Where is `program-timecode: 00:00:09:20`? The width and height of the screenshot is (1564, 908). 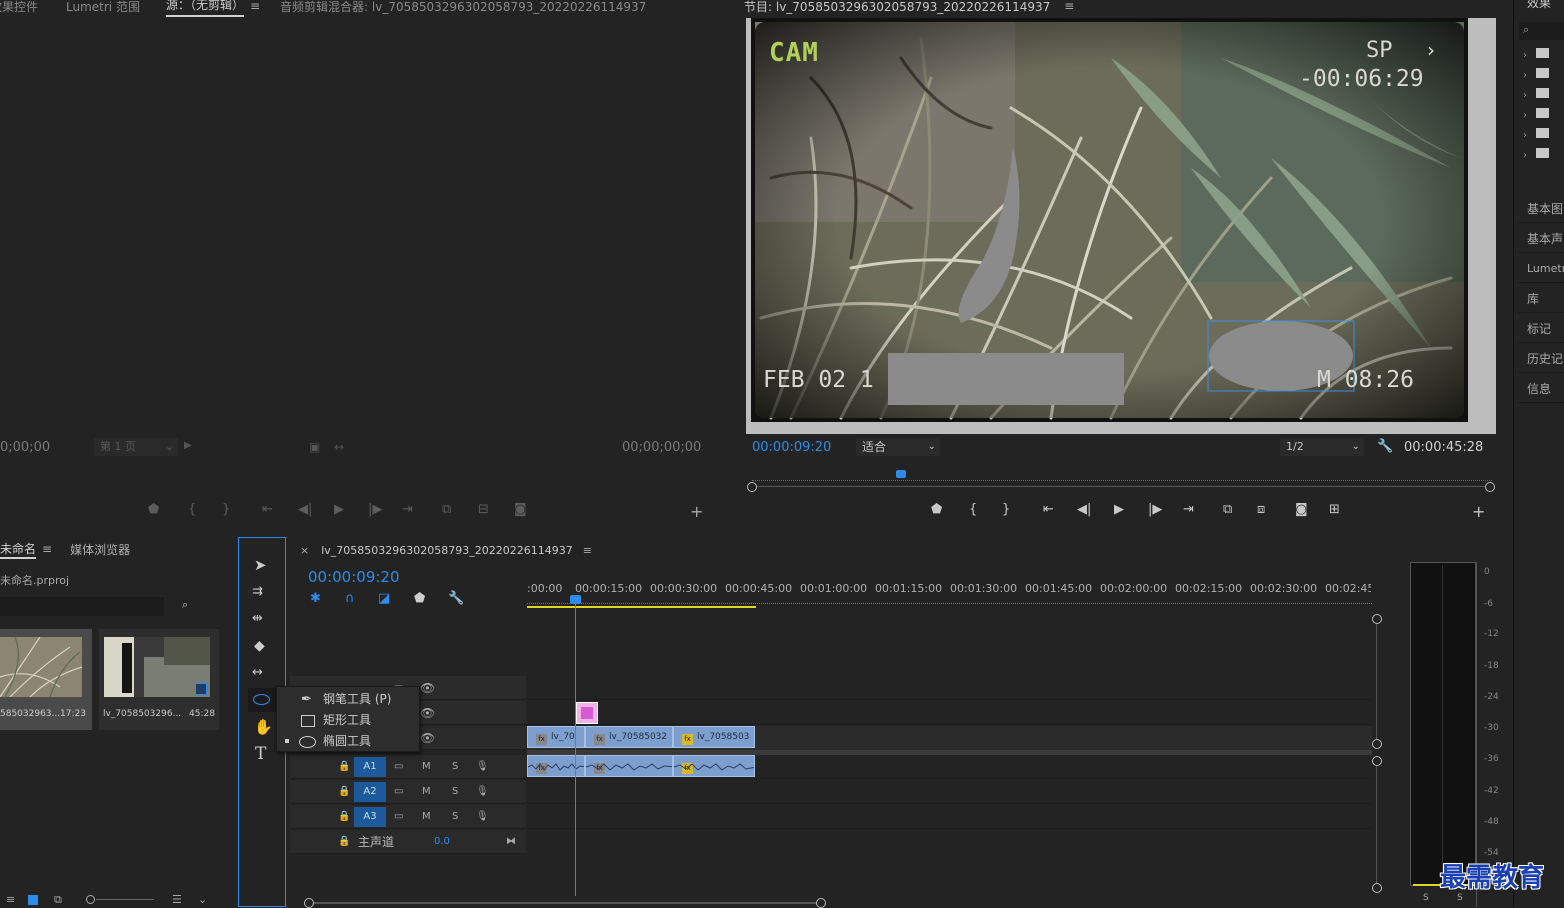
program-timecode: 00:00:09:20 is located at coordinates (791, 447).